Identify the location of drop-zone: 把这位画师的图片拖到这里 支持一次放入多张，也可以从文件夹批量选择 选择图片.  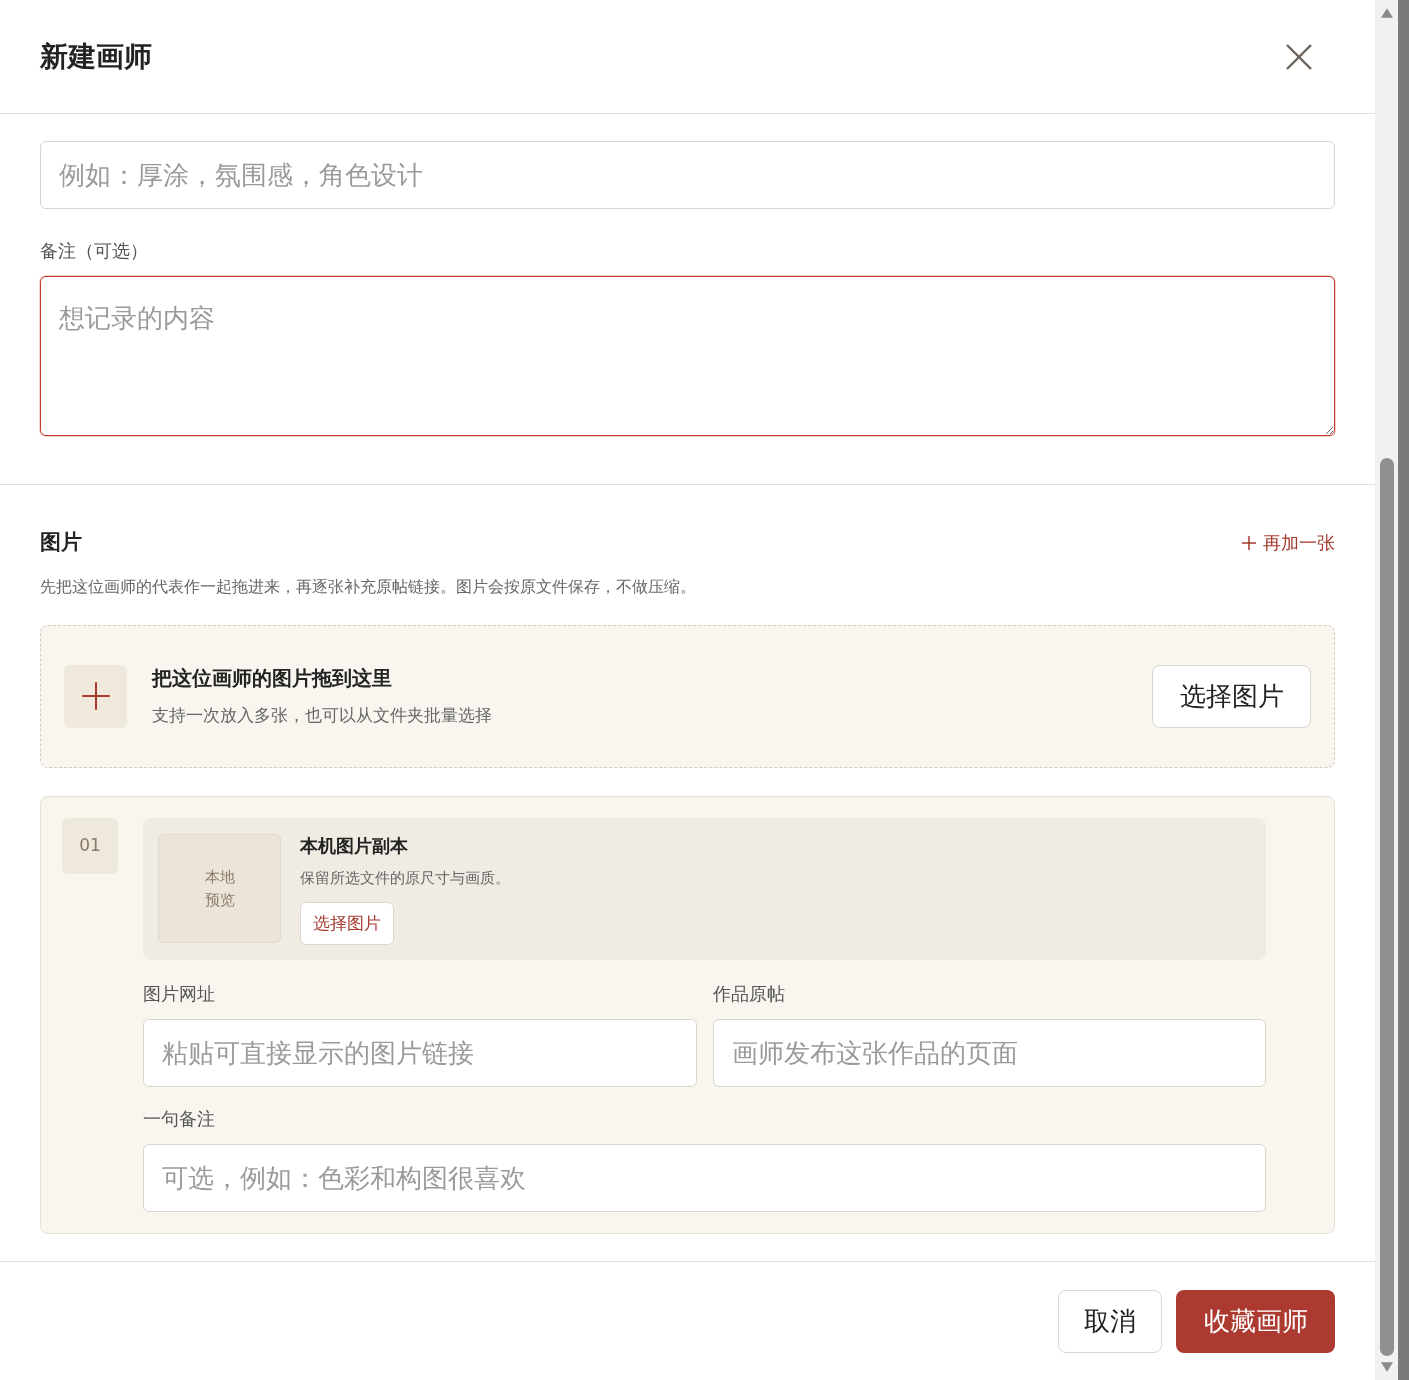
(687, 696).